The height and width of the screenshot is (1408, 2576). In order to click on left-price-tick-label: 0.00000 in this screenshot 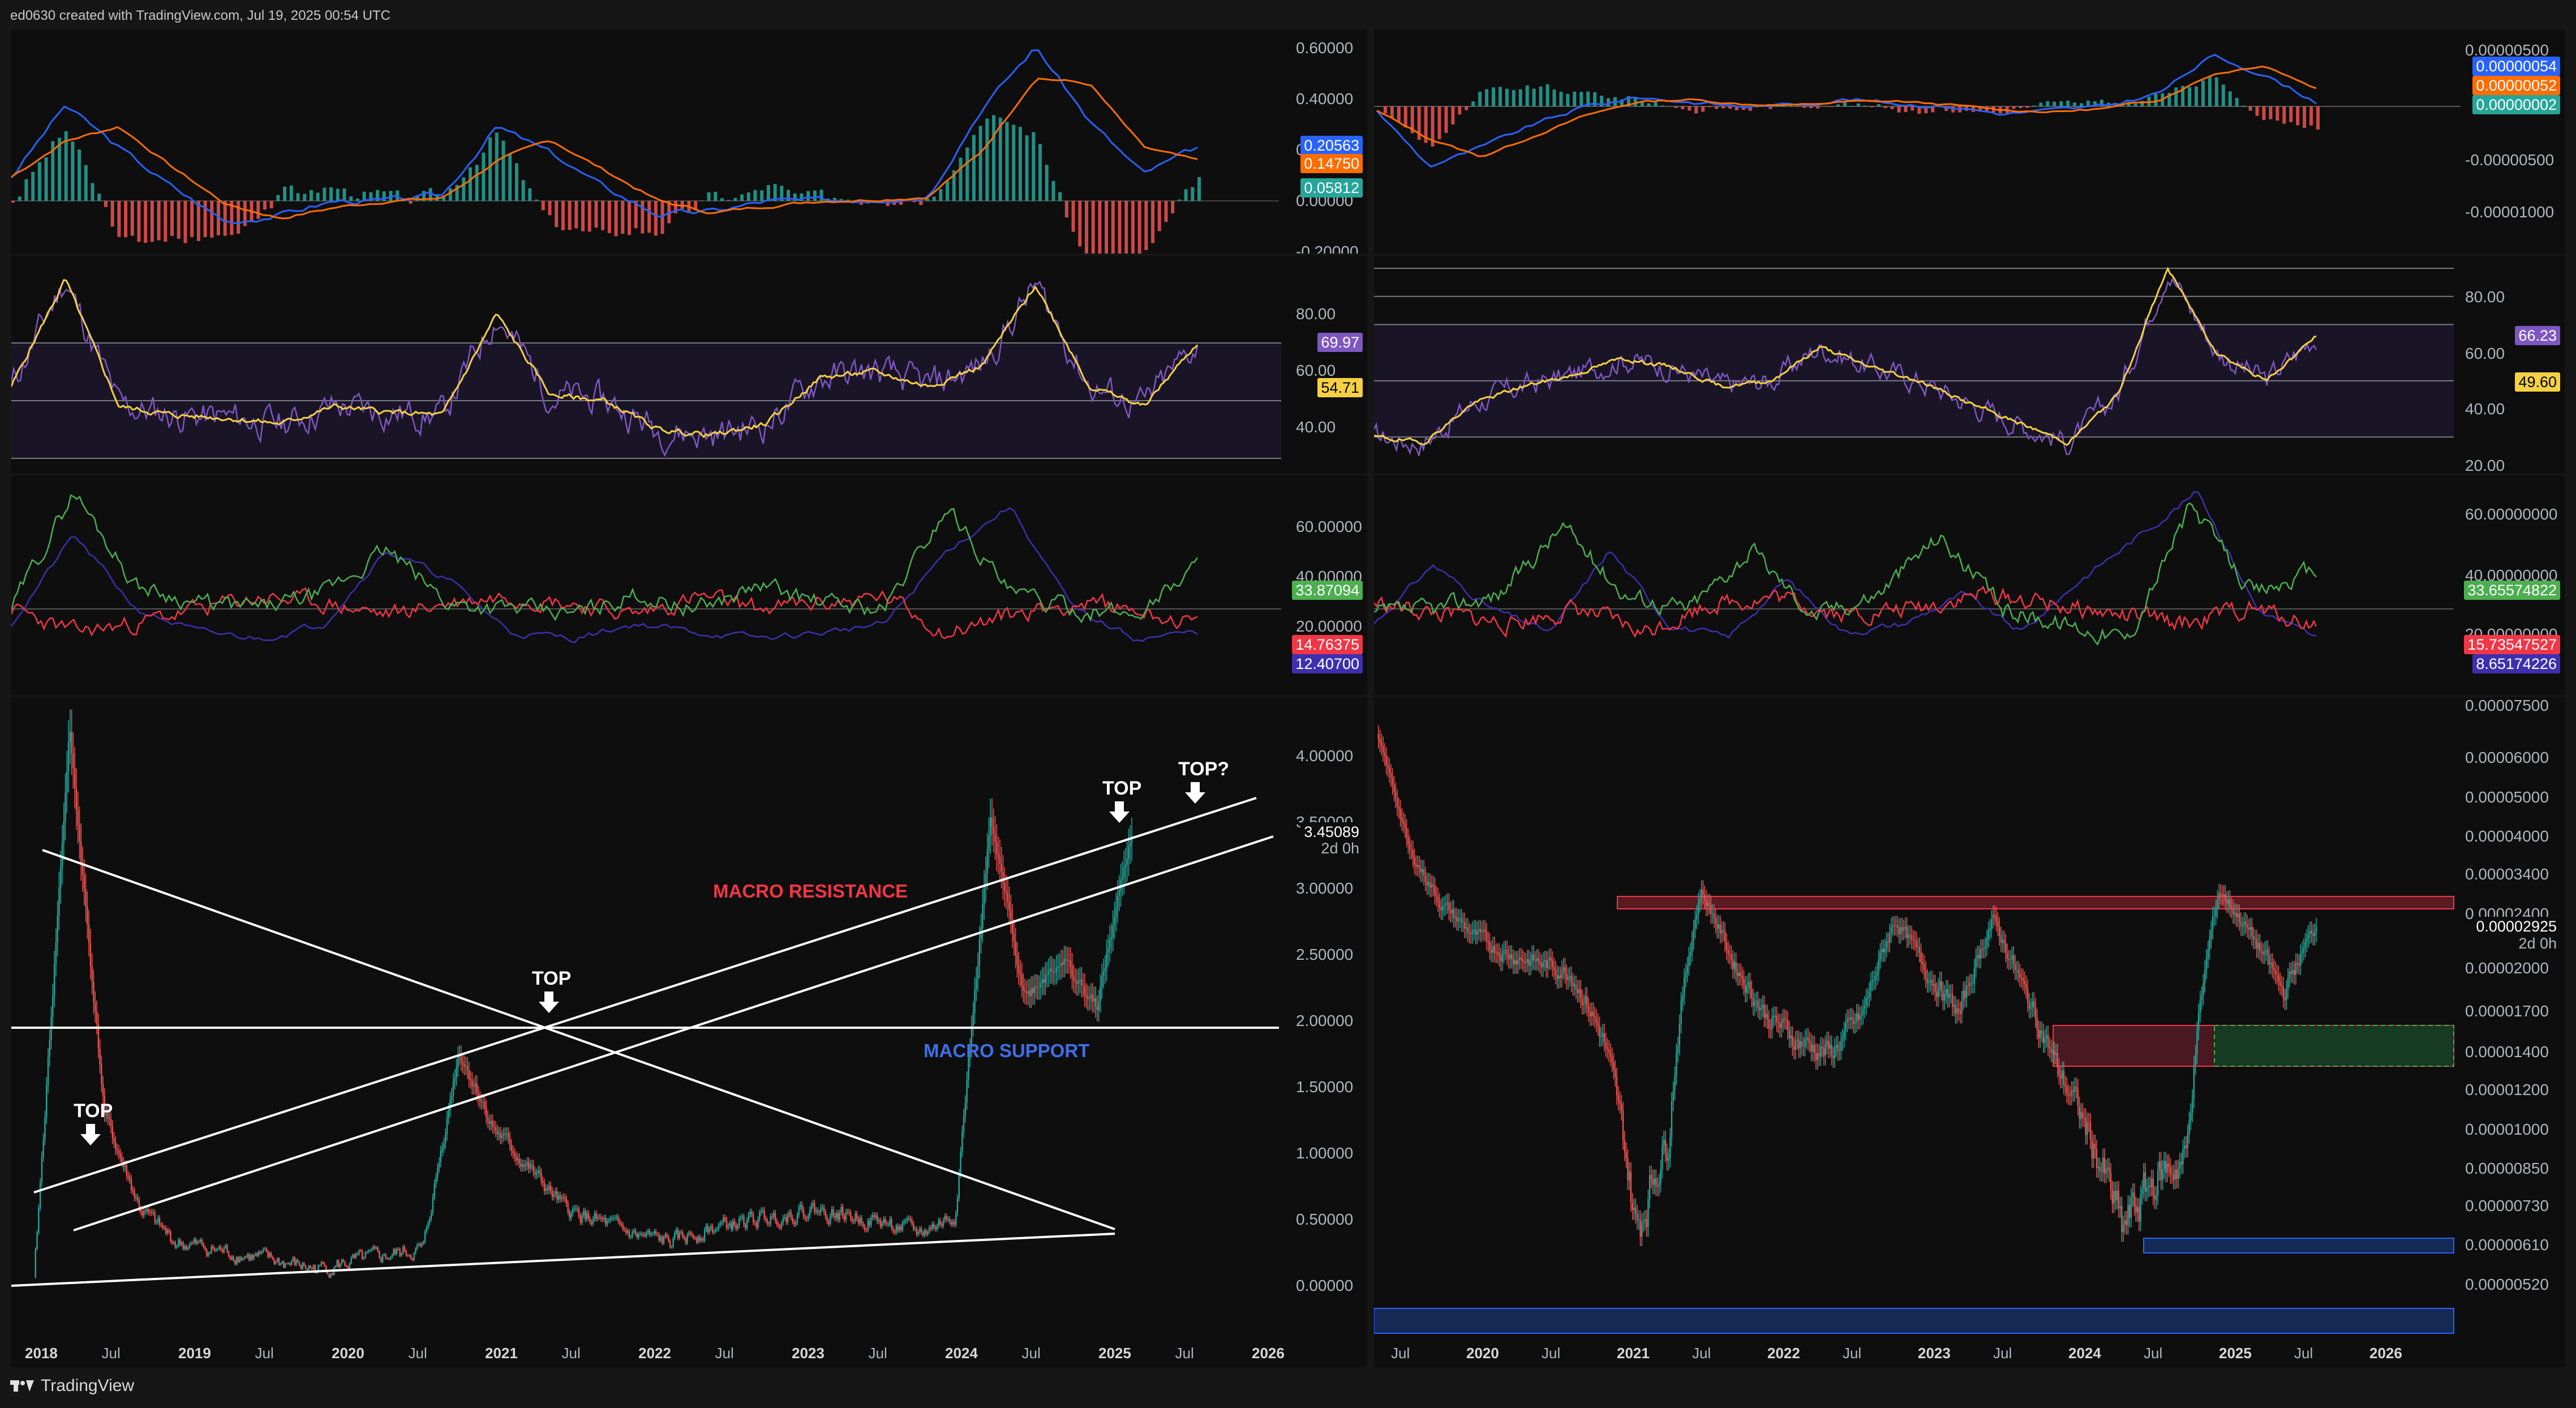, I will do `click(1324, 1285)`.